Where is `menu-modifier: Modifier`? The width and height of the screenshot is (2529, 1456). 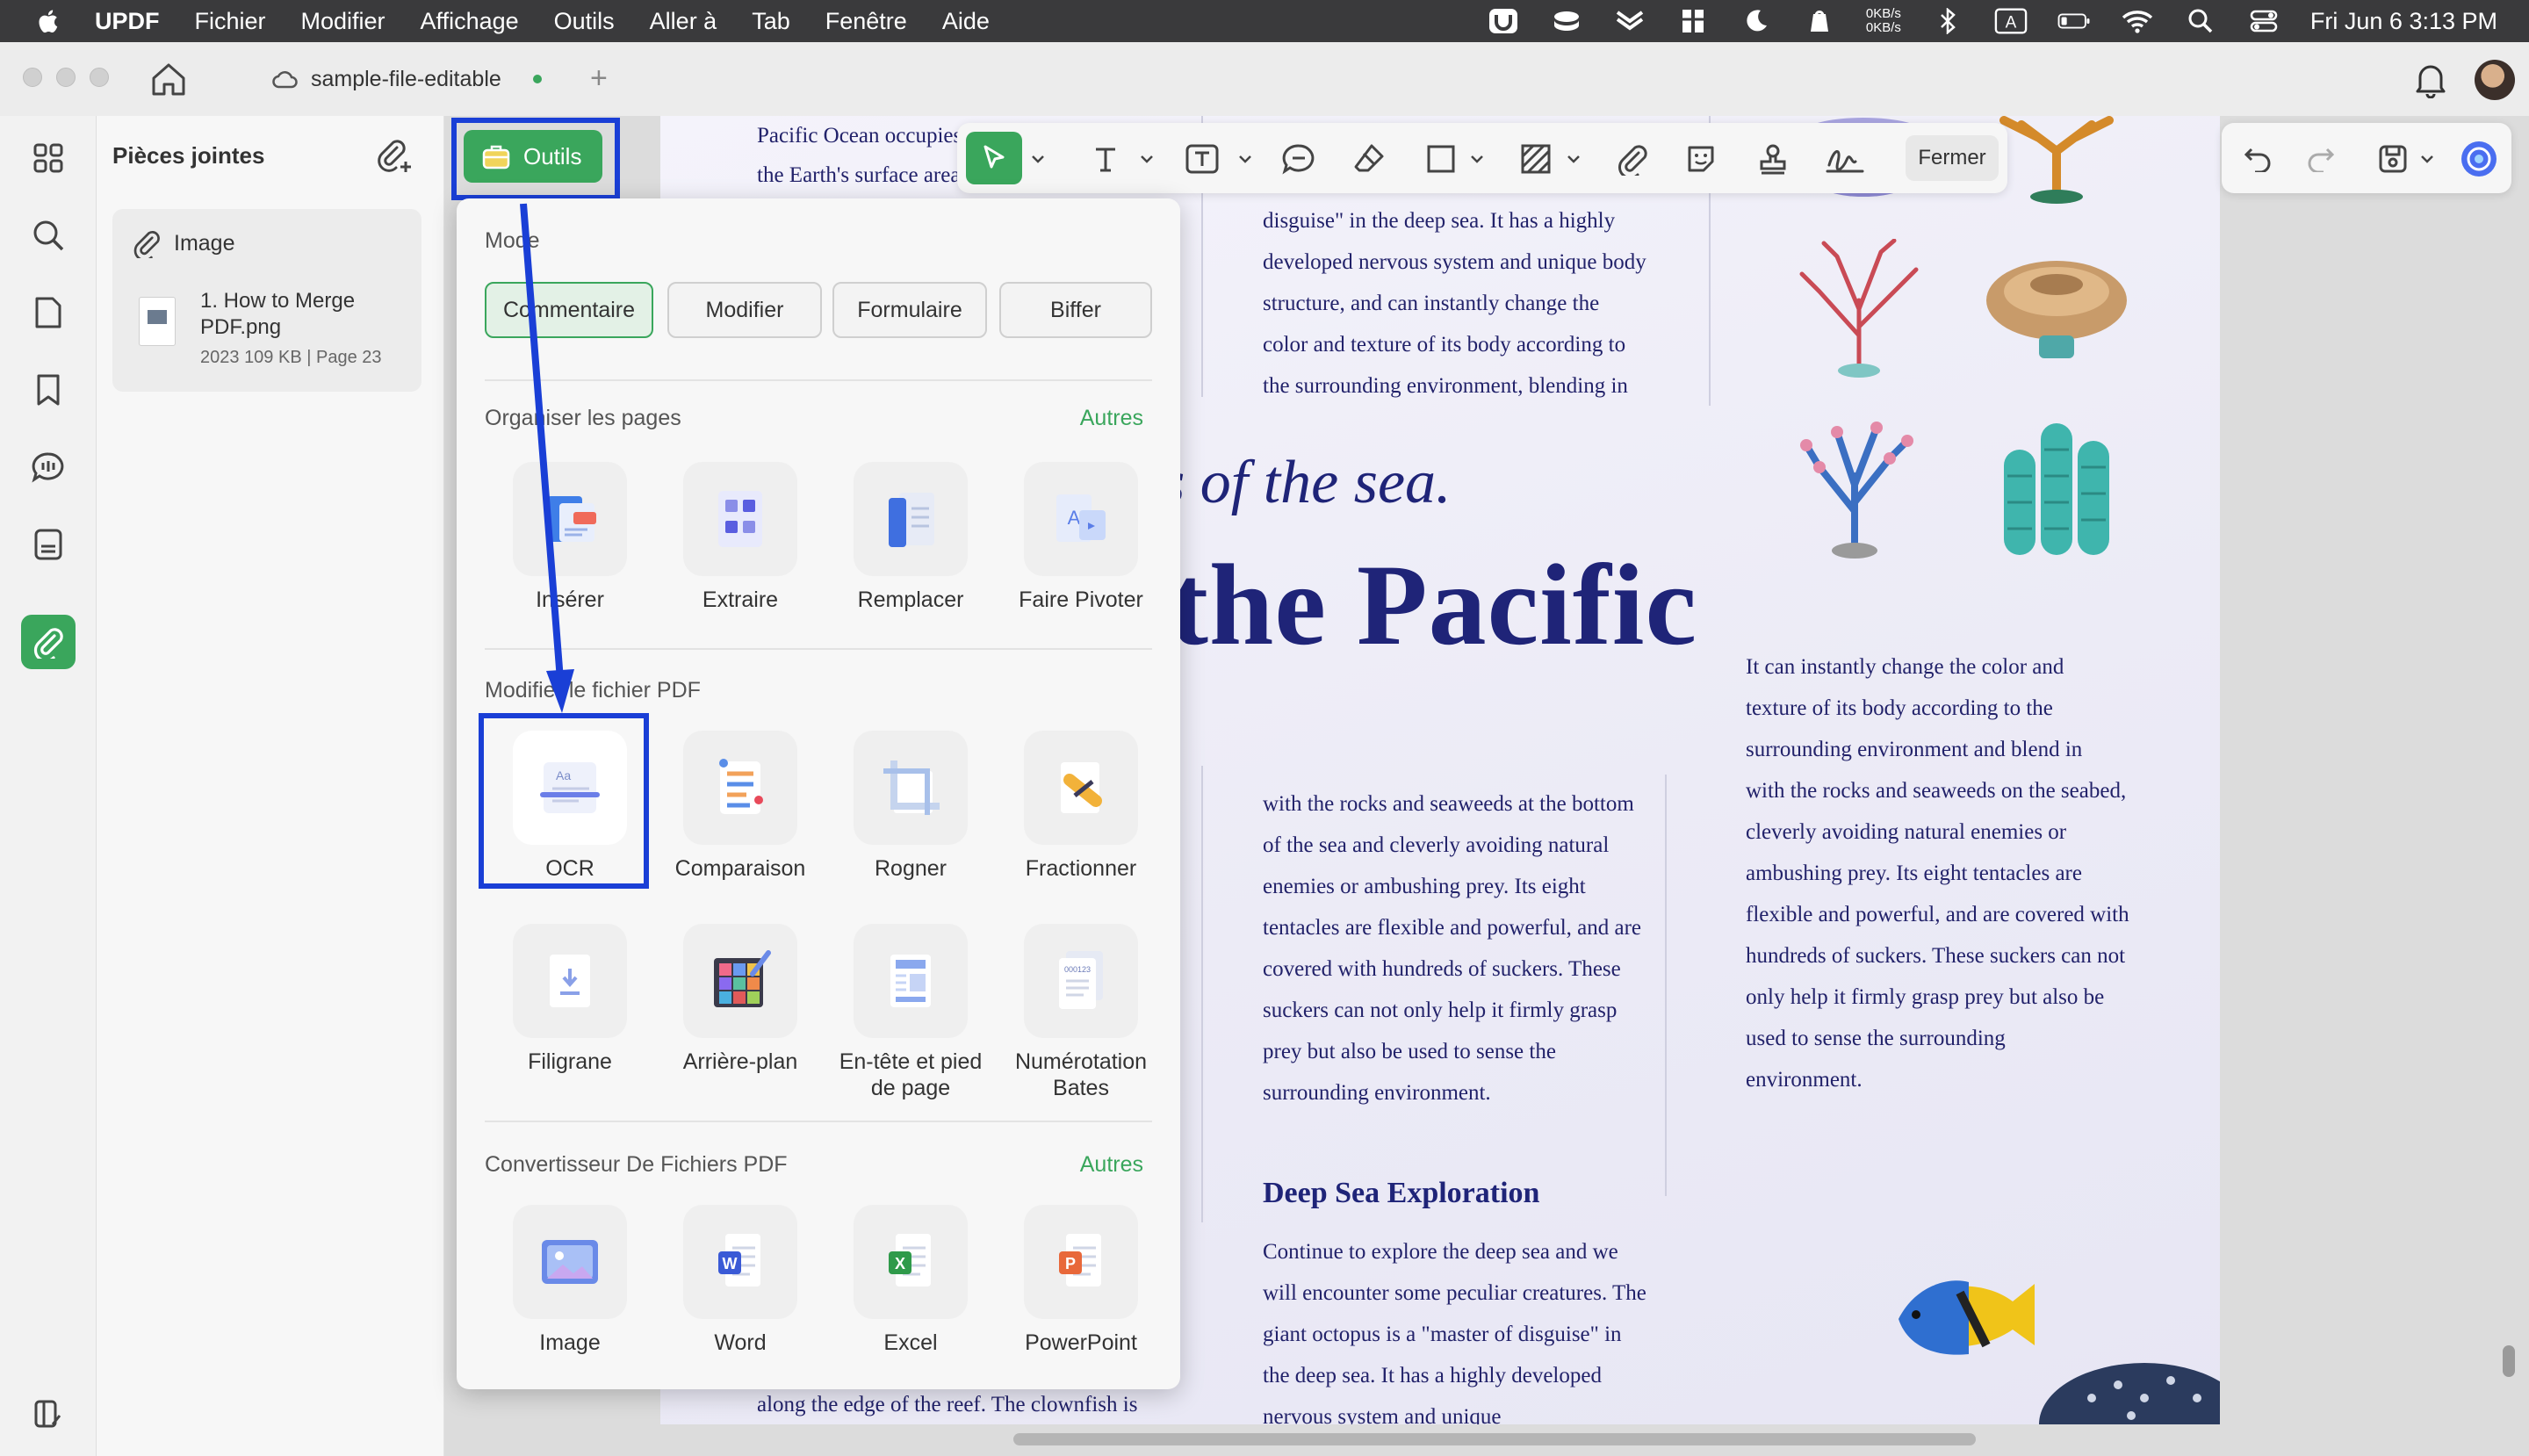
menu-modifier: Modifier is located at coordinates (343, 21).